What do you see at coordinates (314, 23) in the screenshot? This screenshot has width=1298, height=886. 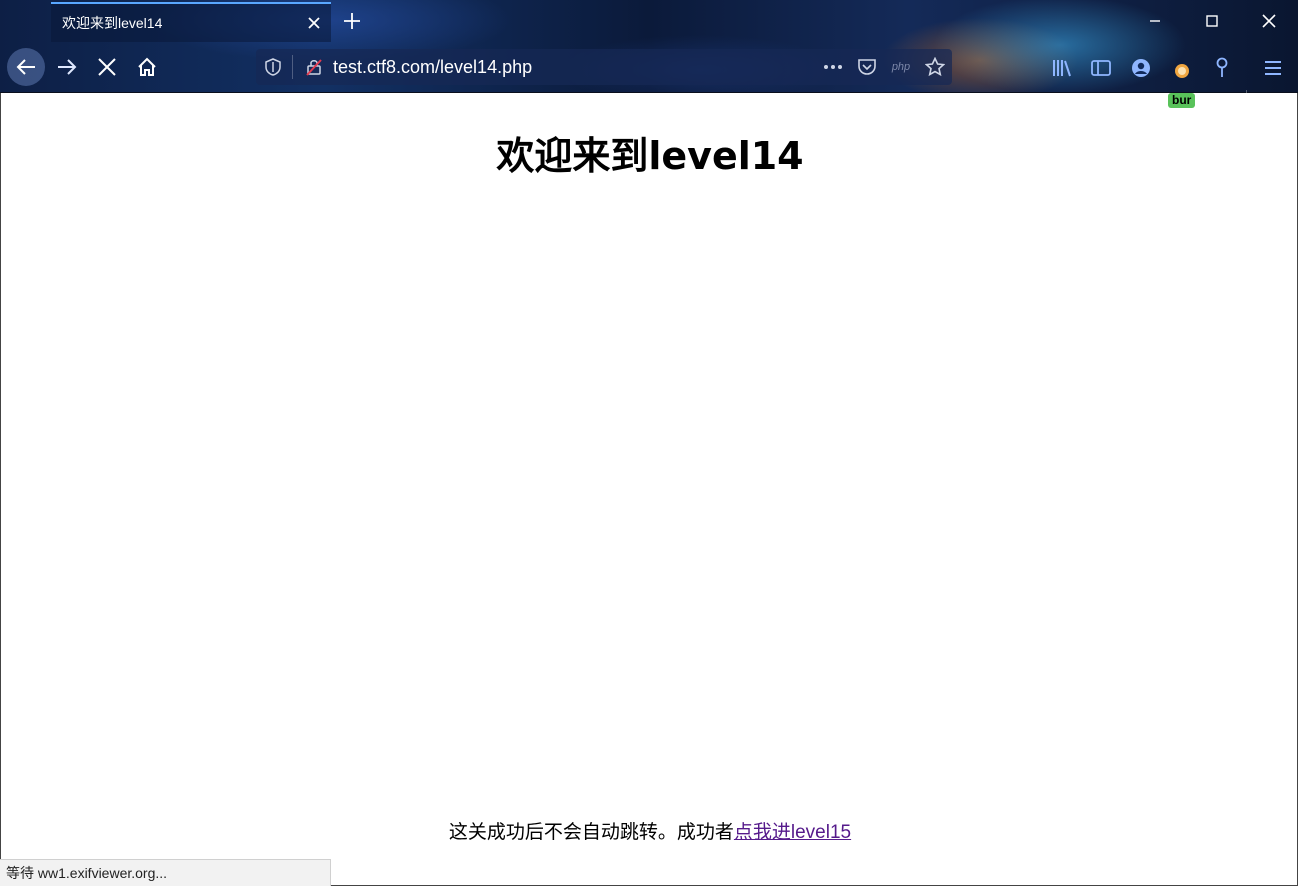 I see `tab-close-icon` at bounding box center [314, 23].